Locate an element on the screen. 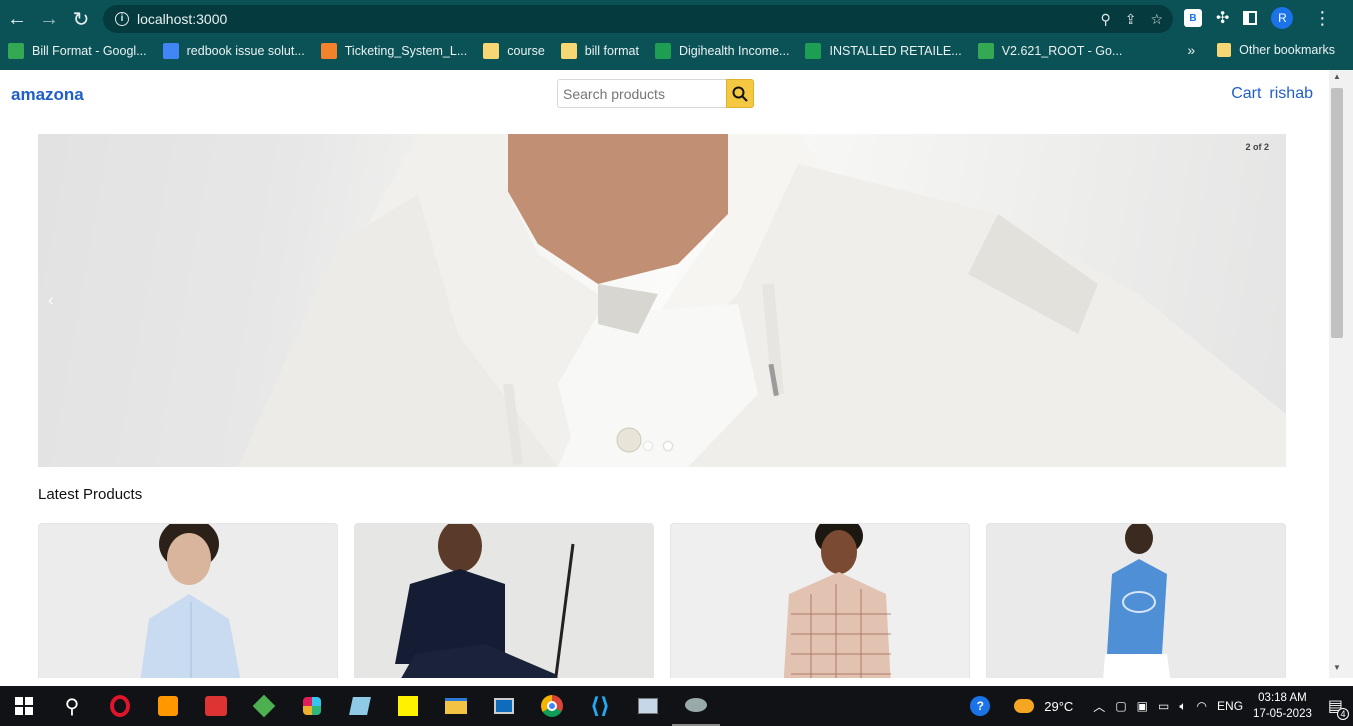  slack-icon is located at coordinates (312, 706).